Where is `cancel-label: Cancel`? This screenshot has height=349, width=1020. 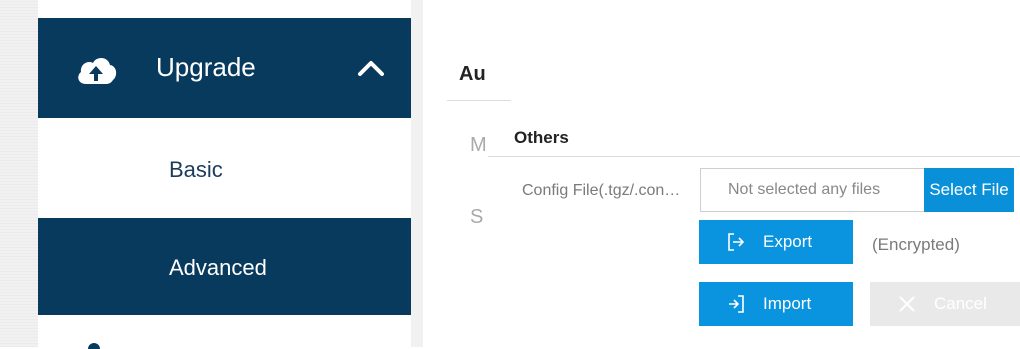 cancel-label: Cancel is located at coordinates (960, 303).